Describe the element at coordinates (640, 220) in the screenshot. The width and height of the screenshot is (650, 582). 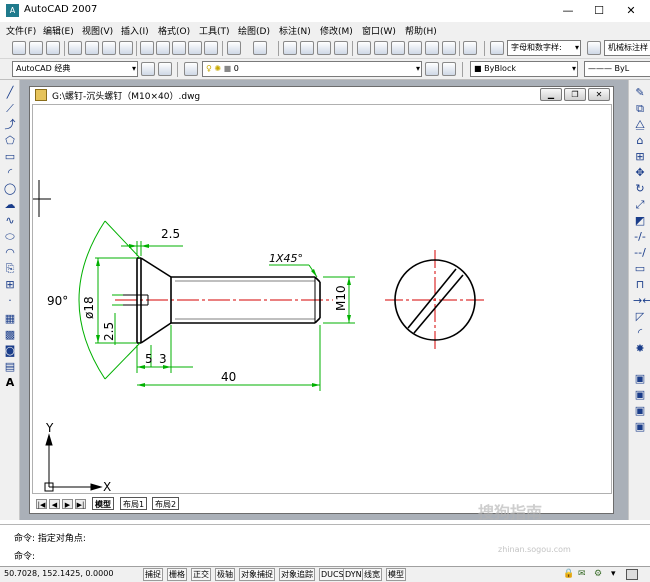
I see `stretch-icon: ◩` at that location.